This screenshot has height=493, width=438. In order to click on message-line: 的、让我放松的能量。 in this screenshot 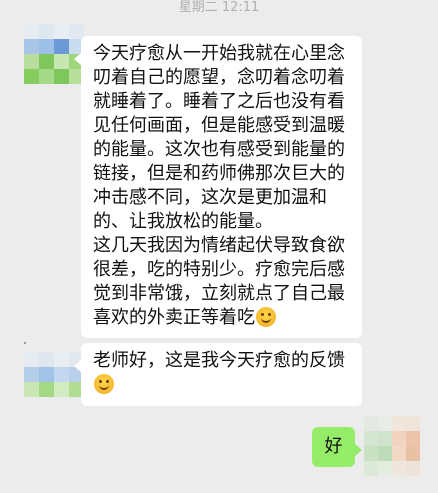, I will do `click(183, 221)`.